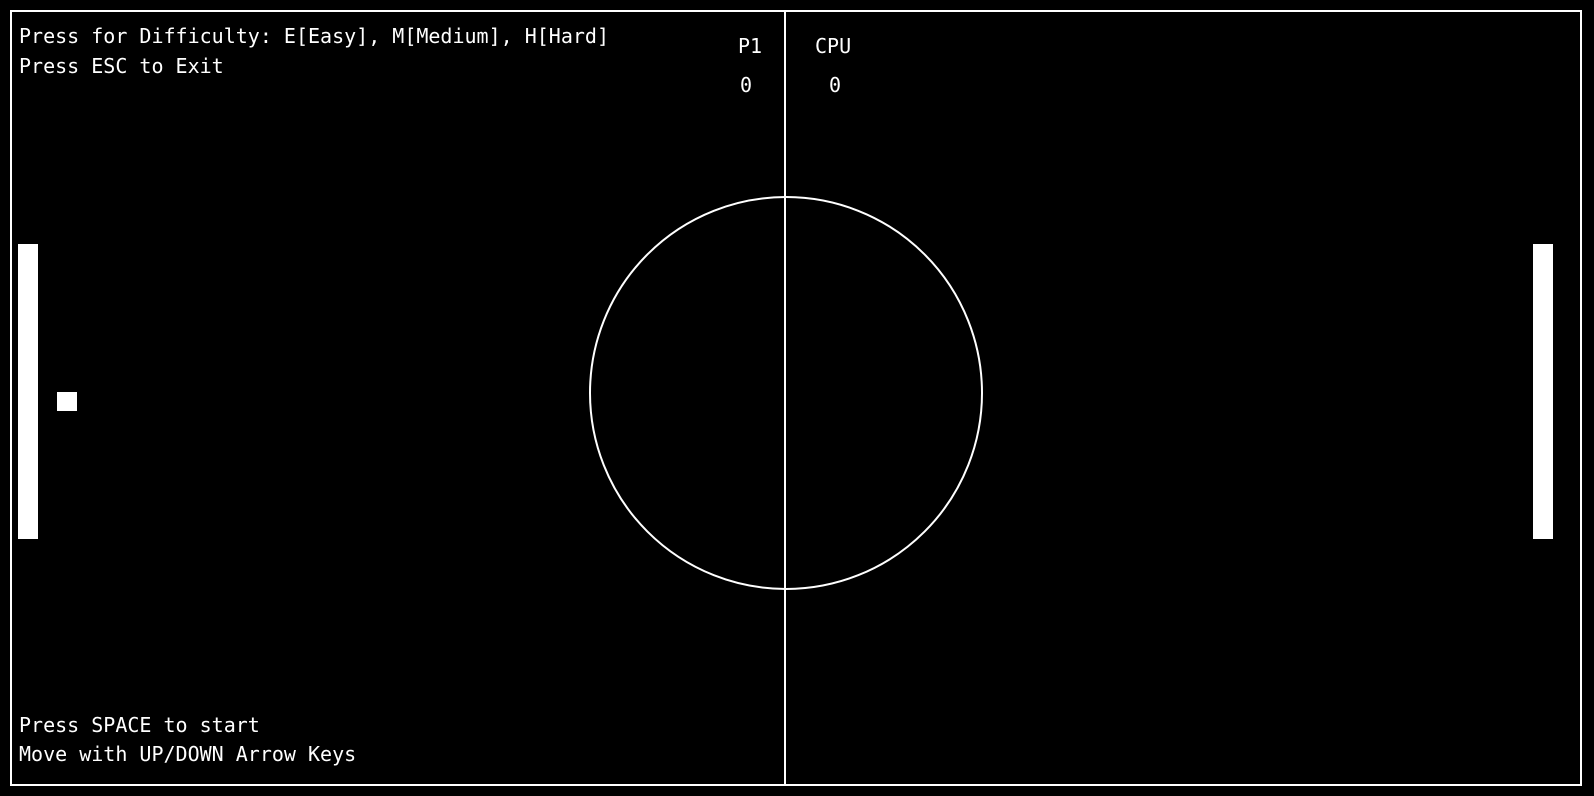 The height and width of the screenshot is (796, 1594). Describe the element at coordinates (28, 391) in the screenshot. I see `player-paddle` at that location.